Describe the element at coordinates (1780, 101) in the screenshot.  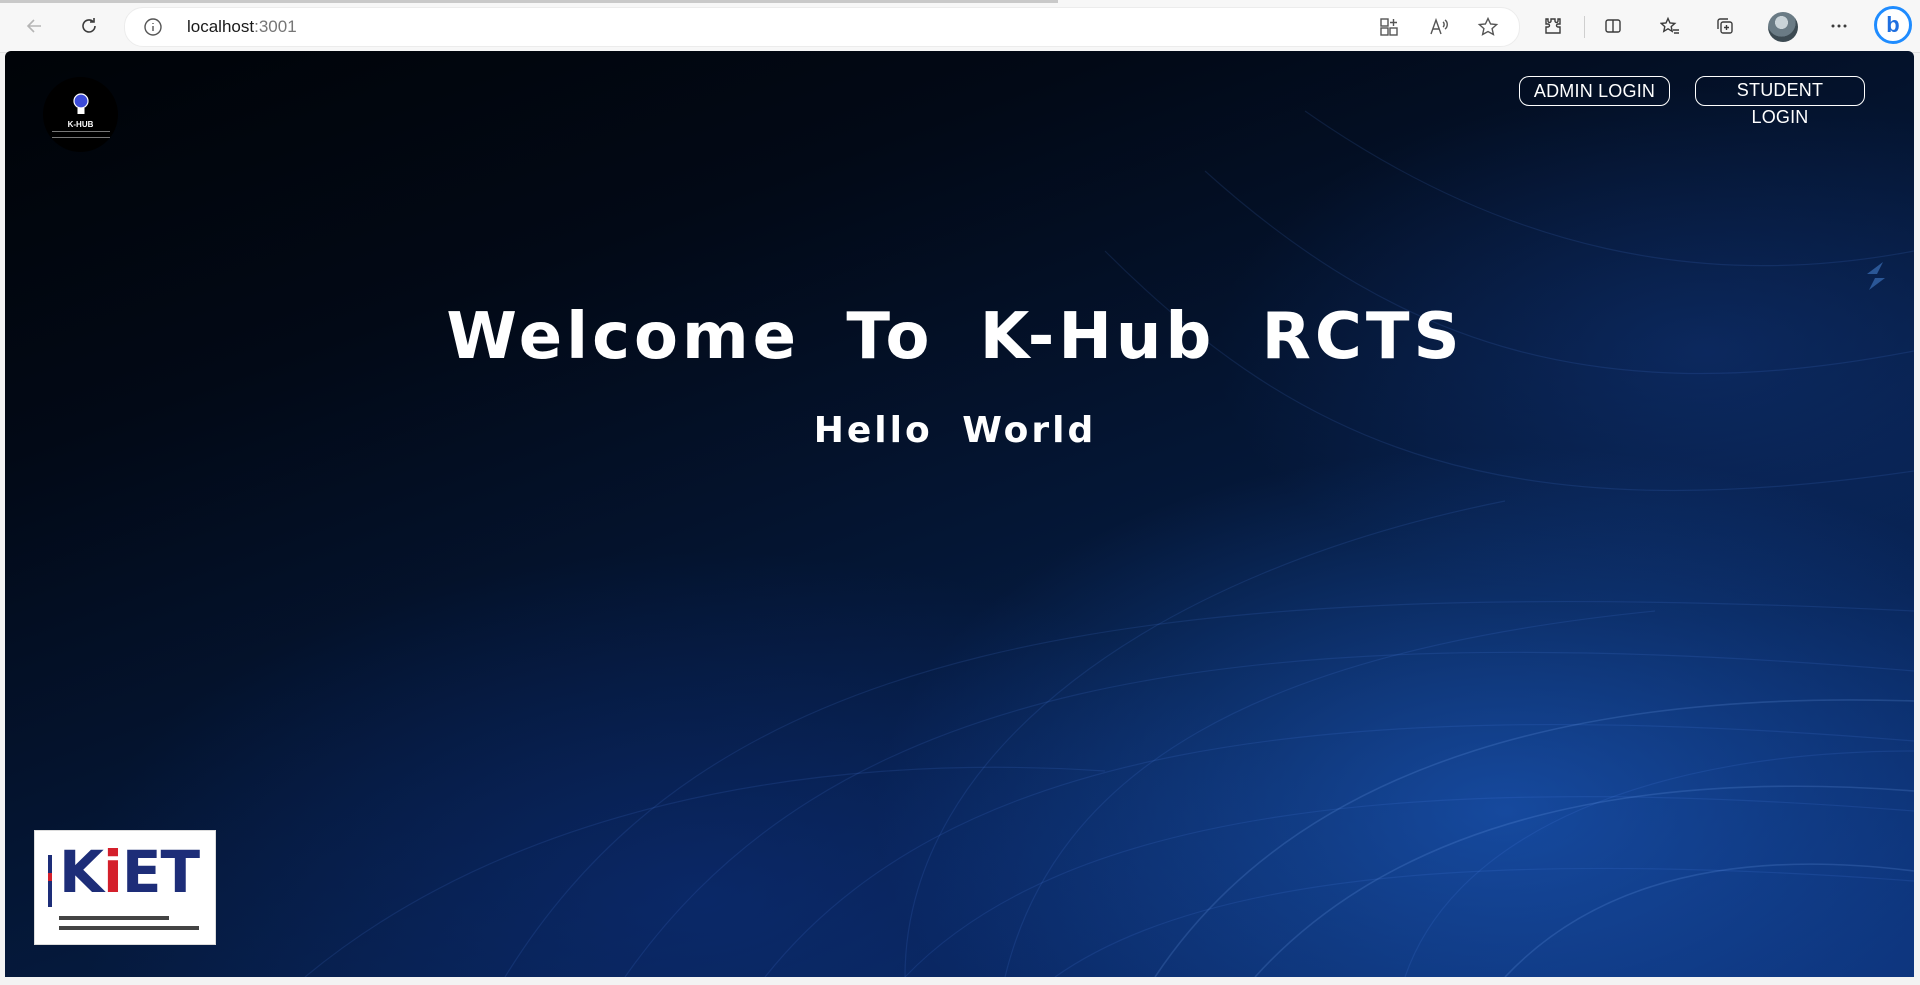
I see `student-login-button: STUDENT LOGIN` at that location.